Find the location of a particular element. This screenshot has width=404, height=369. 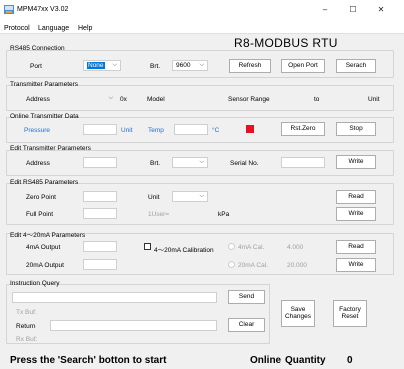

transmitter-params-group is located at coordinates (200, 98).